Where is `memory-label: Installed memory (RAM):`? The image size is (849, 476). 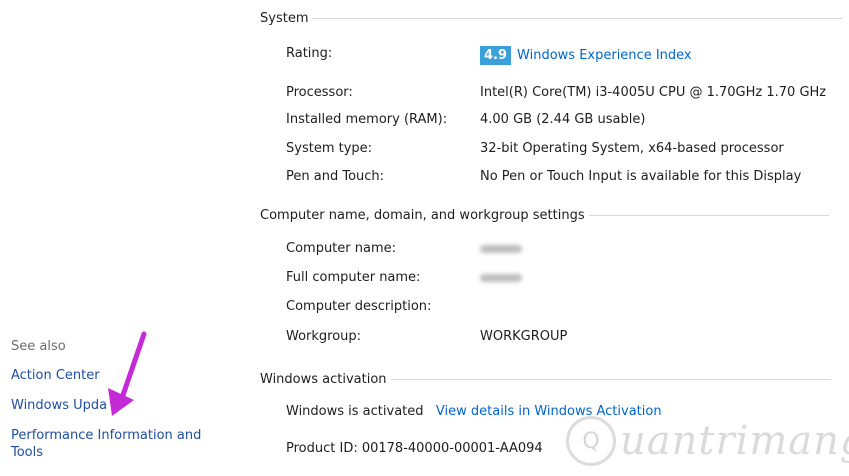
memory-label: Installed memory (RAM): is located at coordinates (367, 119).